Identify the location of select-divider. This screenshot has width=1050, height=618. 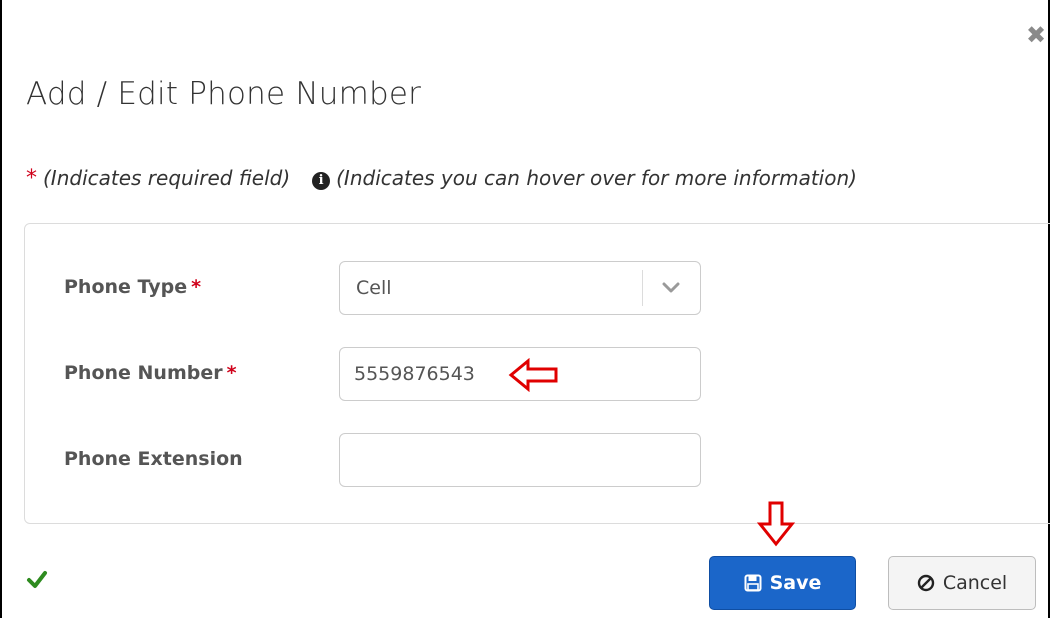
(642, 288).